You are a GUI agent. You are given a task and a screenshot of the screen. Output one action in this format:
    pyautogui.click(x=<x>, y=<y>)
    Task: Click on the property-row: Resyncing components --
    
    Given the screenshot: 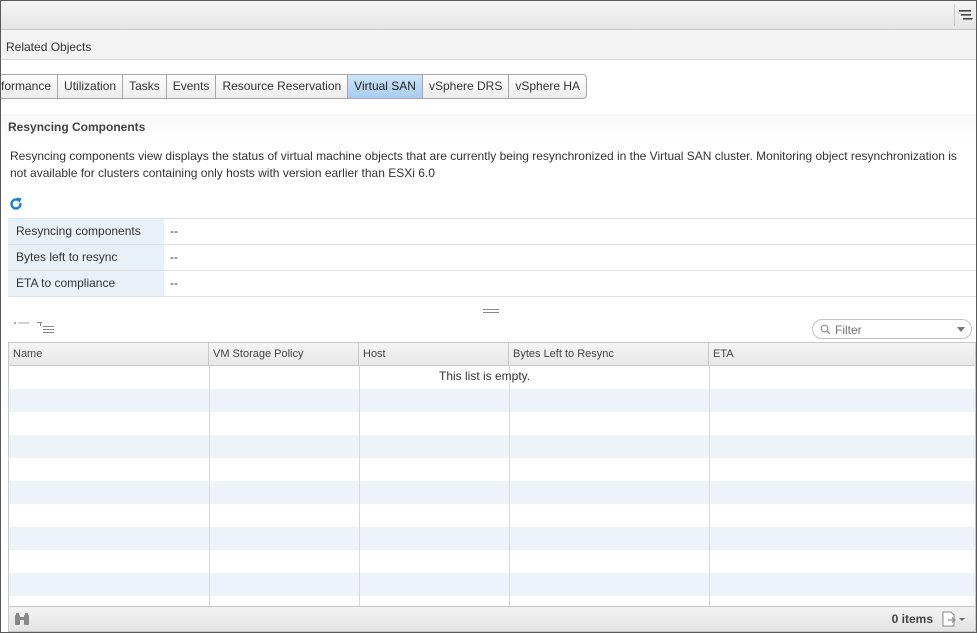 What is the action you would take?
    pyautogui.click(x=492, y=232)
    